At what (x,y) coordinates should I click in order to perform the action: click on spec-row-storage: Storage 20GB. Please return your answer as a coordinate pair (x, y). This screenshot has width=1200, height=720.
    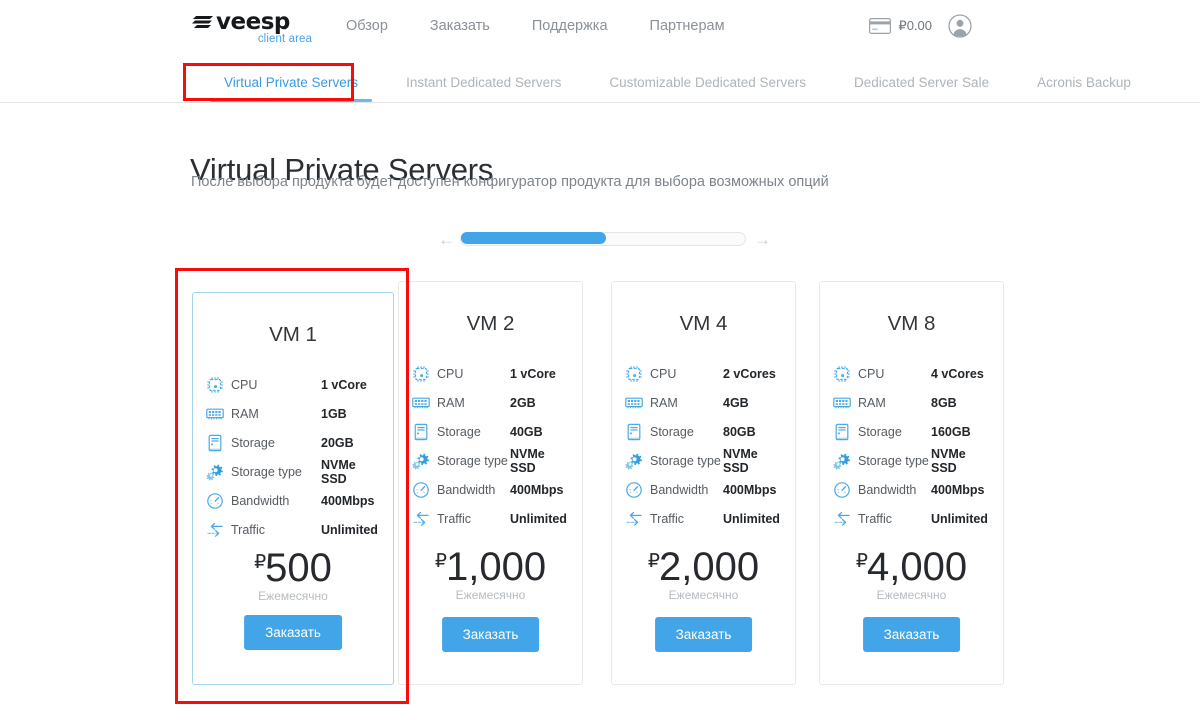
    Looking at the image, I should click on (294, 443).